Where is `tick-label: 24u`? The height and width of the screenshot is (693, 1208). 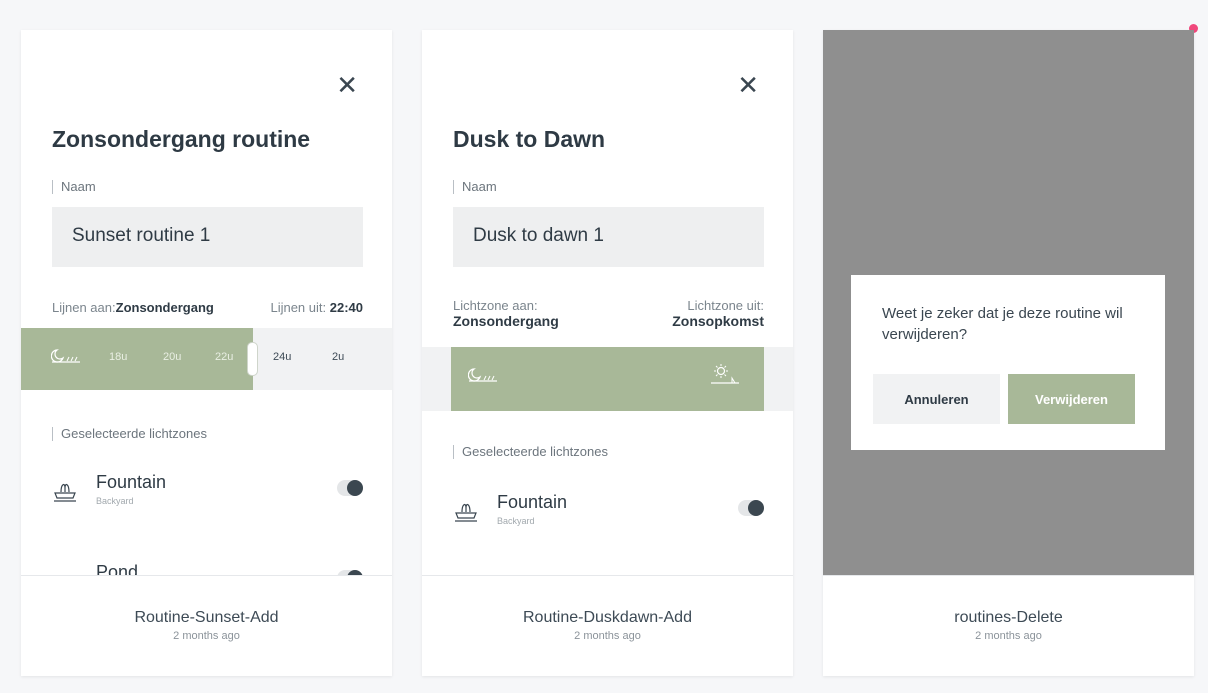
tick-label: 24u is located at coordinates (282, 357).